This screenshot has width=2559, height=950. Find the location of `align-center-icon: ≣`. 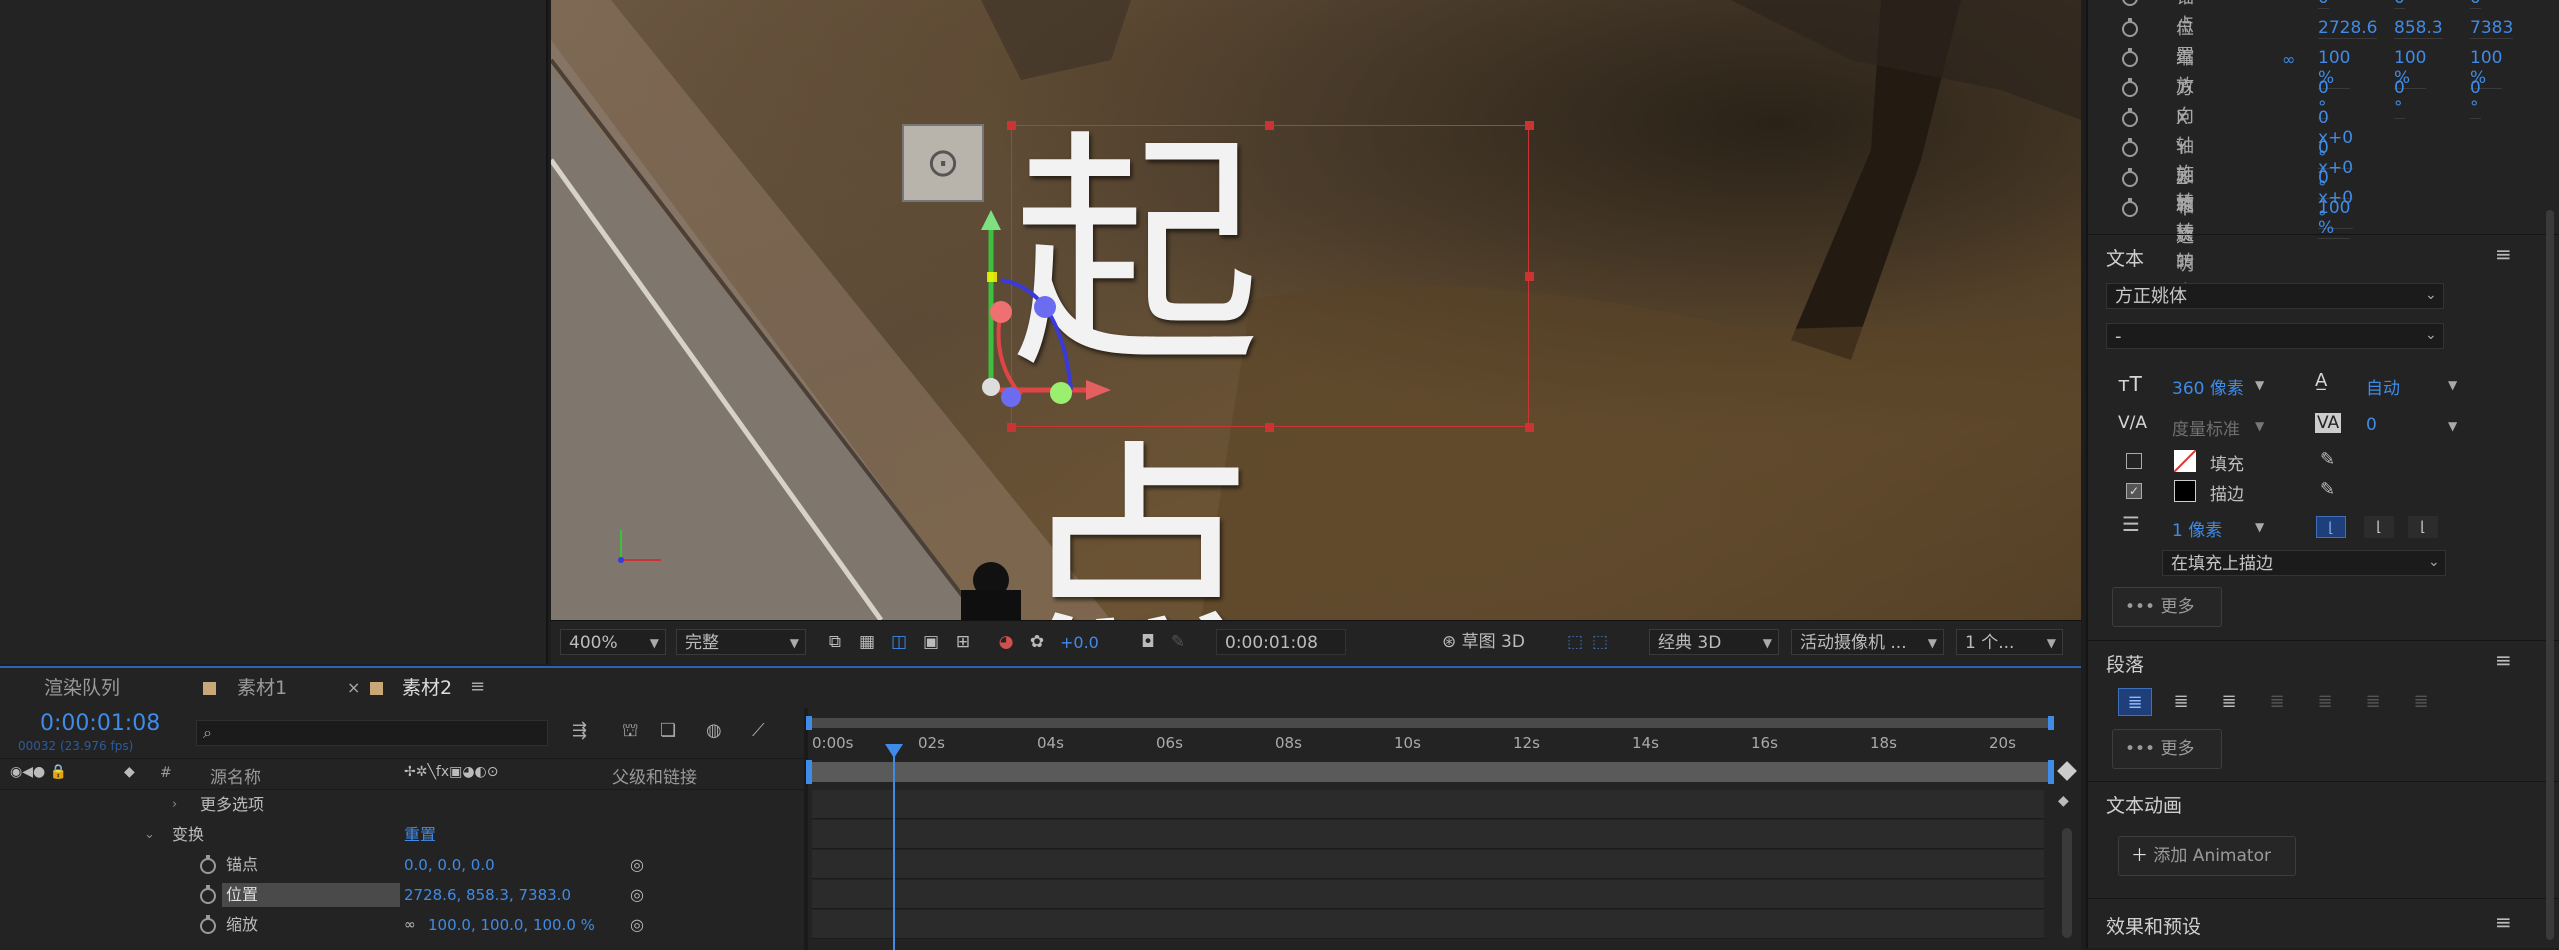

align-center-icon: ≣ is located at coordinates (2181, 702).